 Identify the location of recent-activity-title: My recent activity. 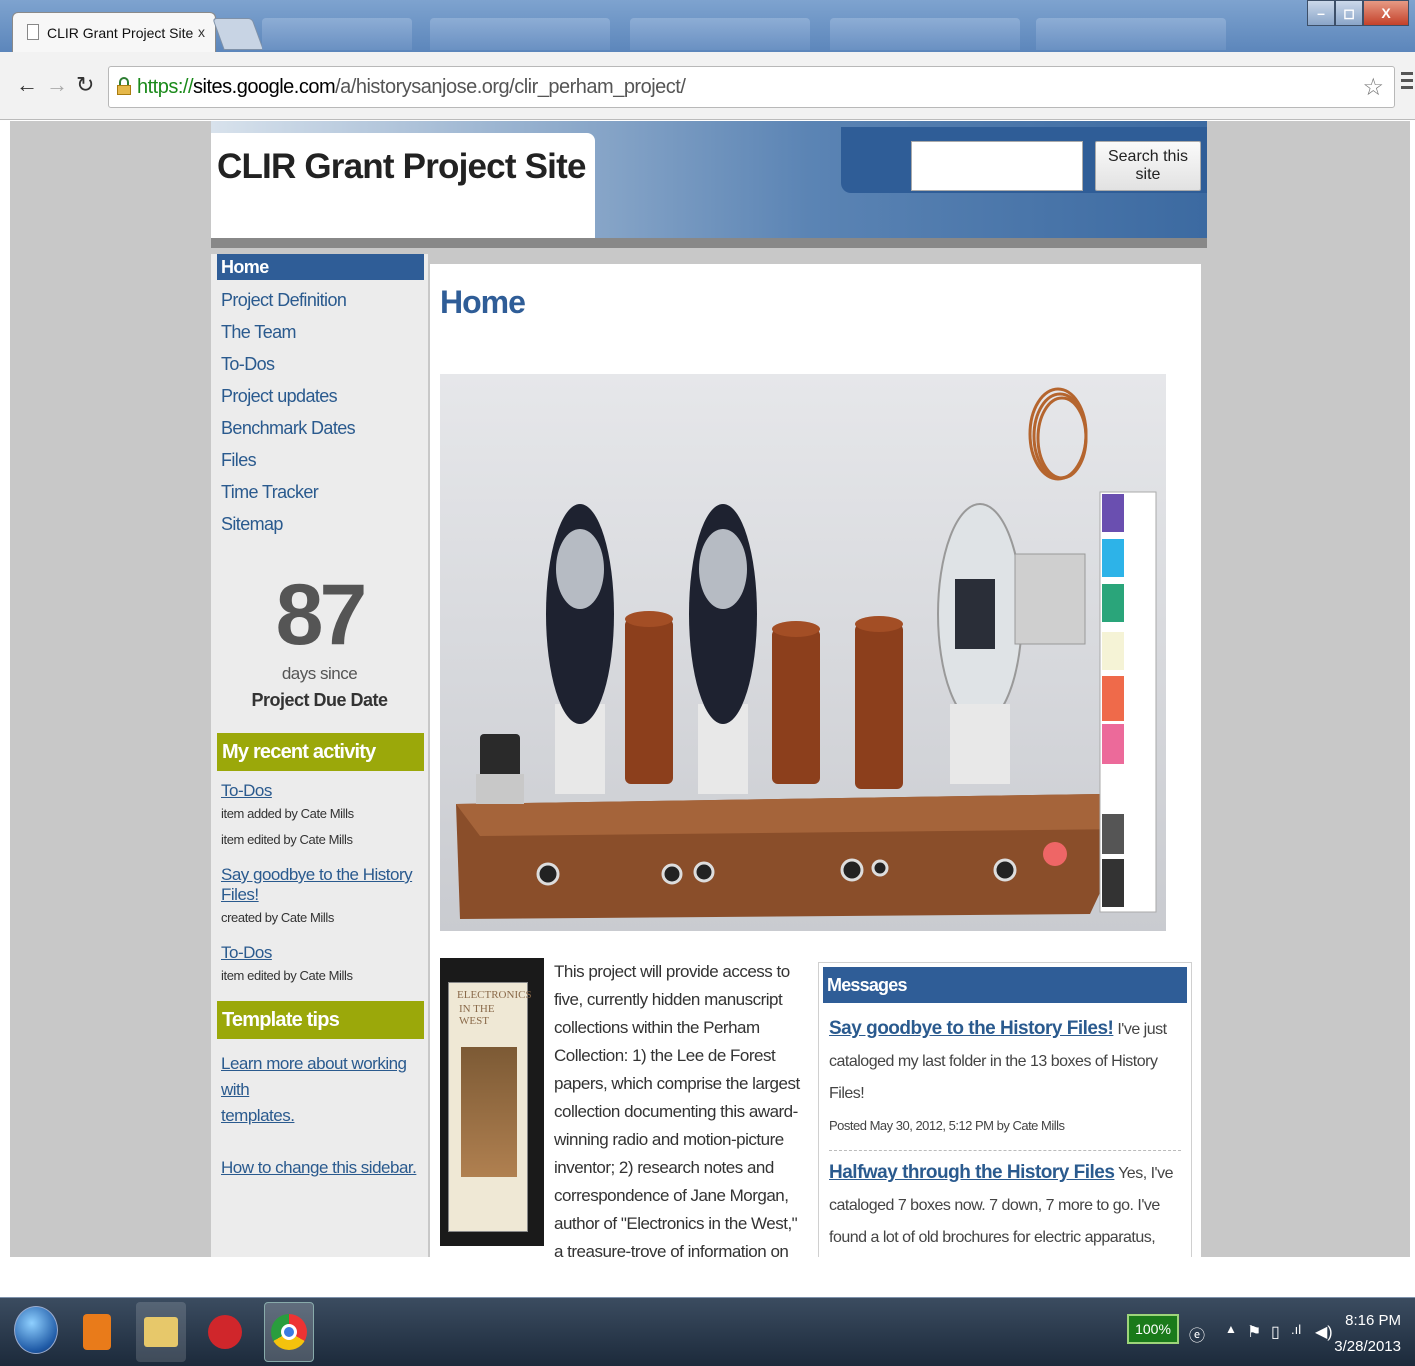
(320, 752).